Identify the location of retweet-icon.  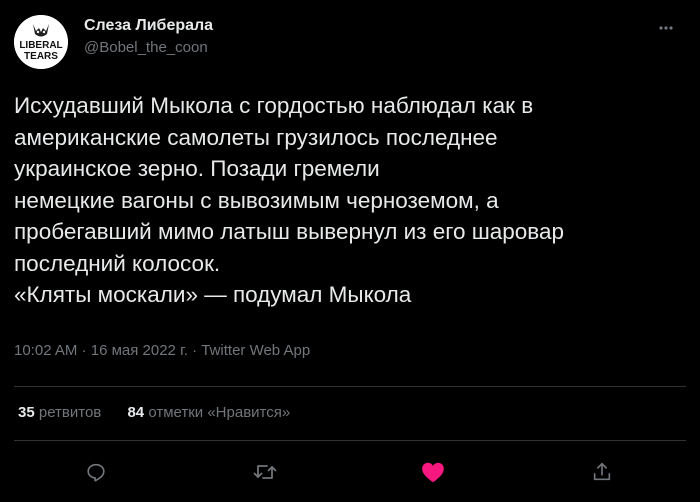
(265, 472).